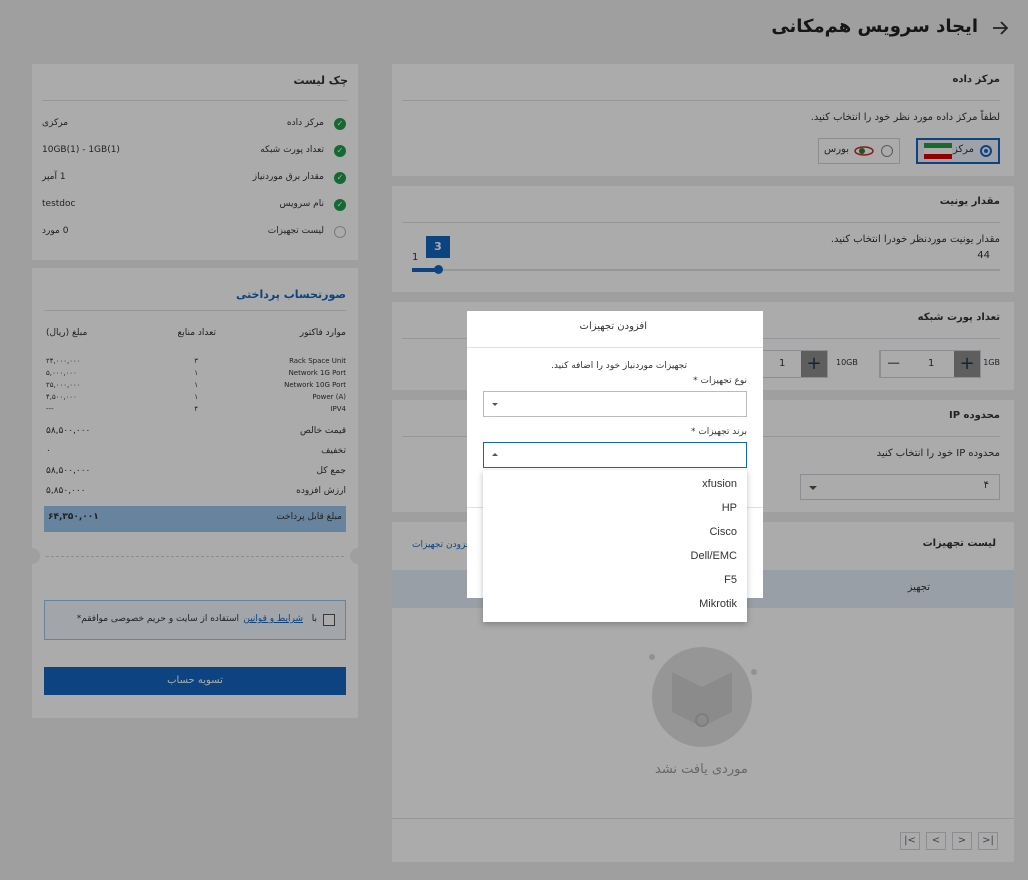 Image resolution: width=1028 pixels, height=880 pixels. I want to click on equipment-brand-select, so click(615, 455).